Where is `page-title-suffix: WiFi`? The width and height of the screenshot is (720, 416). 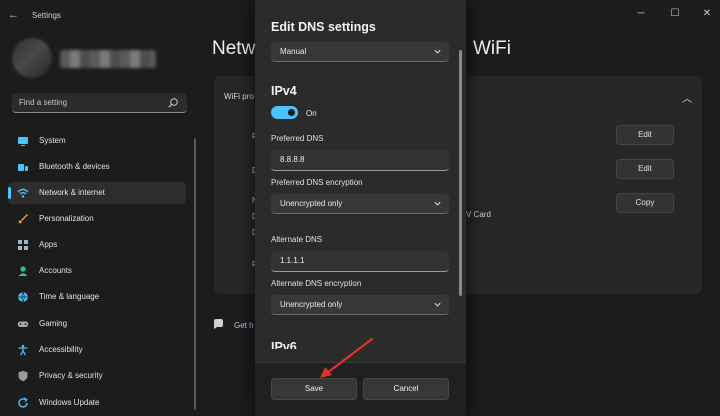 page-title-suffix: WiFi is located at coordinates (492, 48).